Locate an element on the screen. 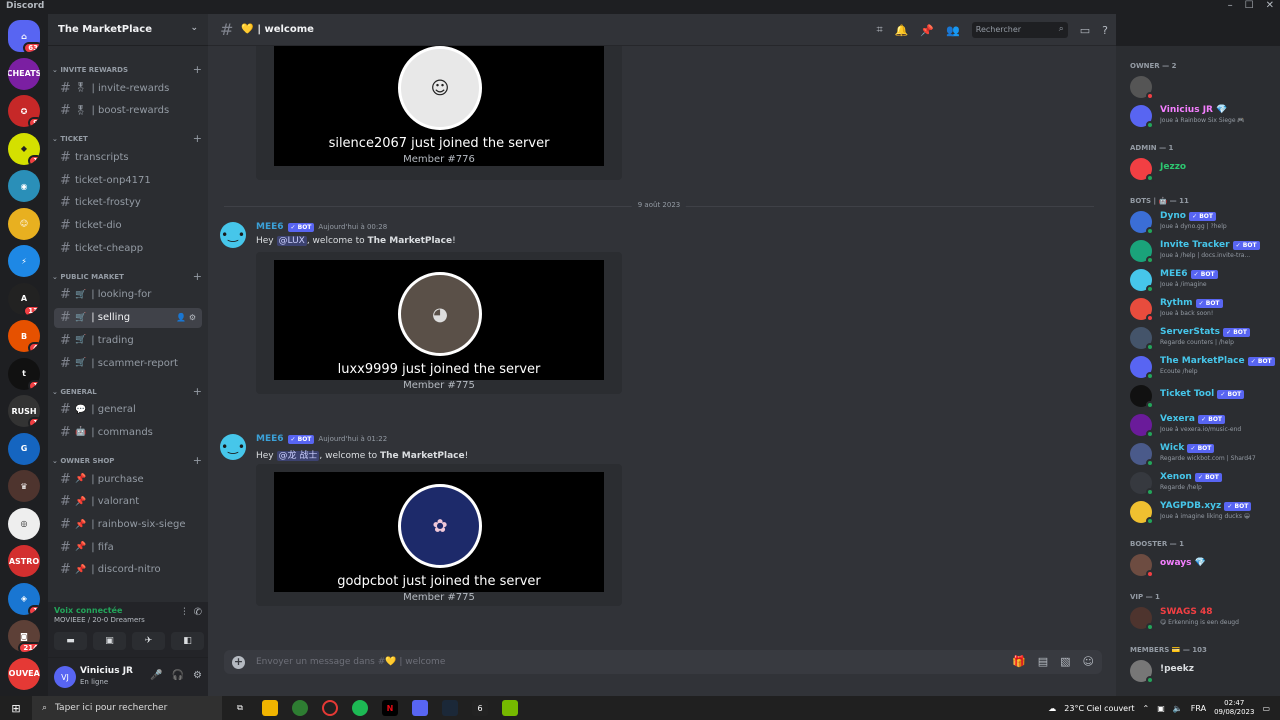  channel-item: # transcripts is located at coordinates (128, 157).